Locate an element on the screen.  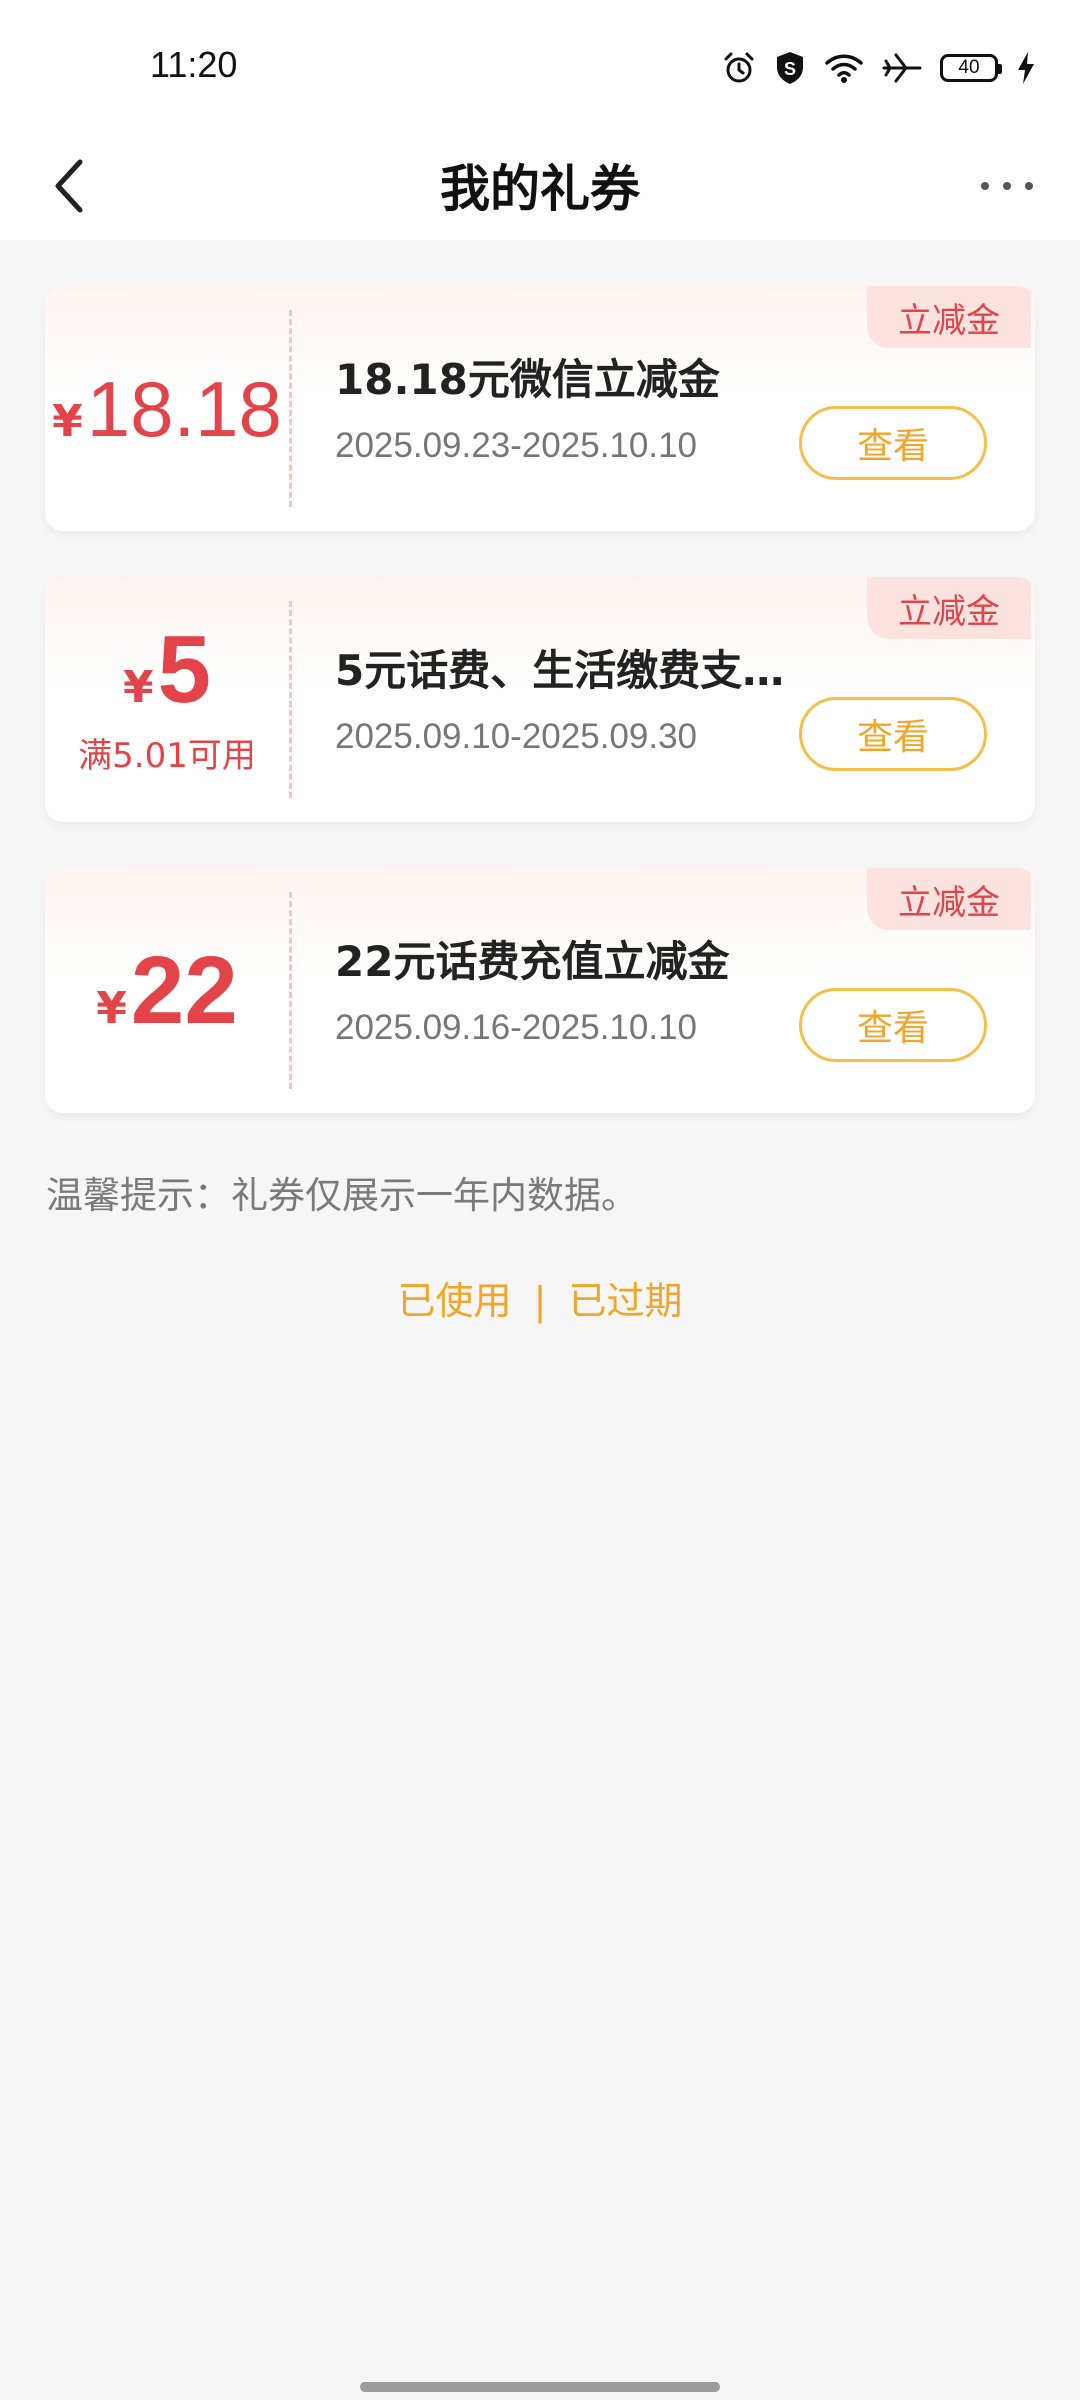
battery-level: 40 is located at coordinates (969, 67).